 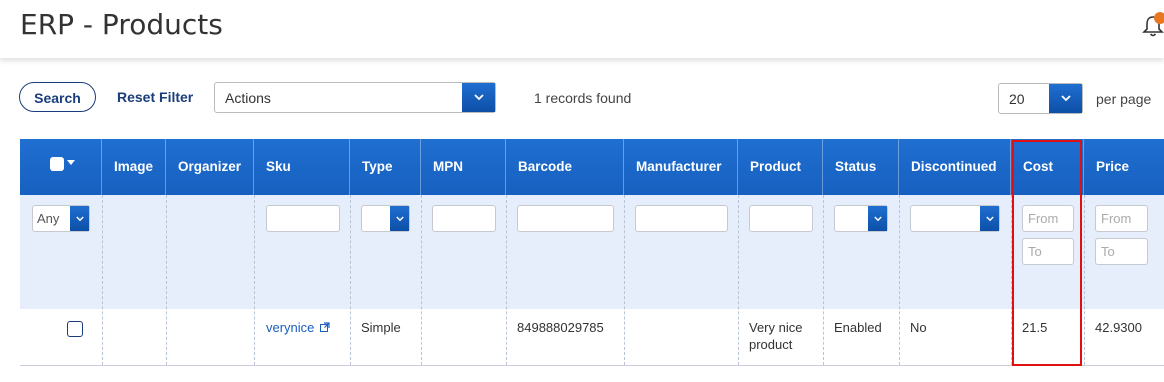 What do you see at coordinates (1124, 99) in the screenshot?
I see `per-page-label: per page` at bounding box center [1124, 99].